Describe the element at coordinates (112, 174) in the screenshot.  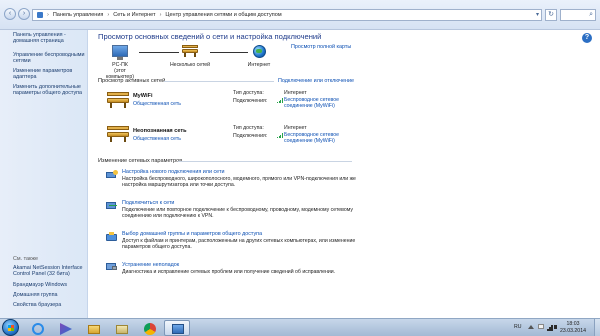
I see `new-connection-icon` at that location.